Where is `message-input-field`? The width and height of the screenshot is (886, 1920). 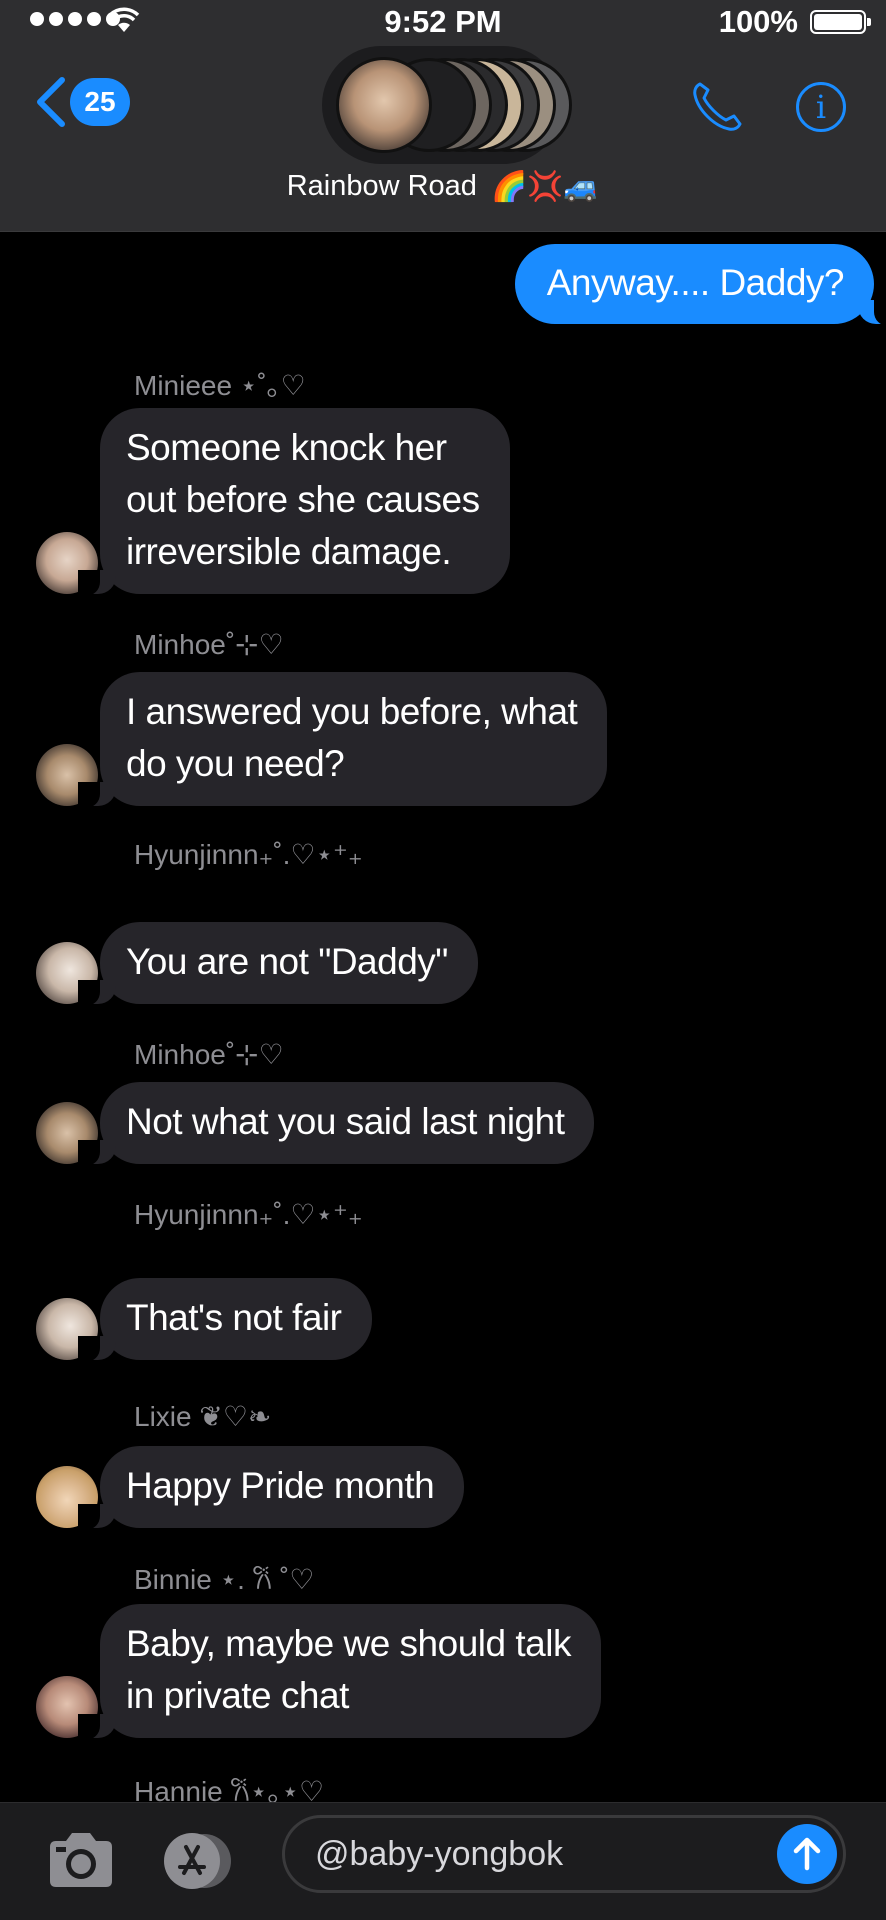
message-input-field is located at coordinates (564, 1854).